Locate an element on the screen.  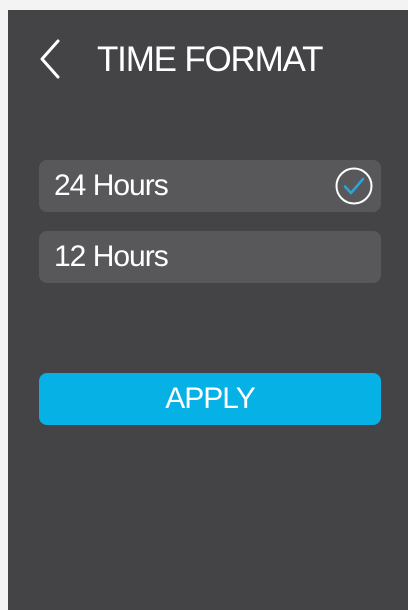
option-12-hours: 12 Hours is located at coordinates (210, 257).